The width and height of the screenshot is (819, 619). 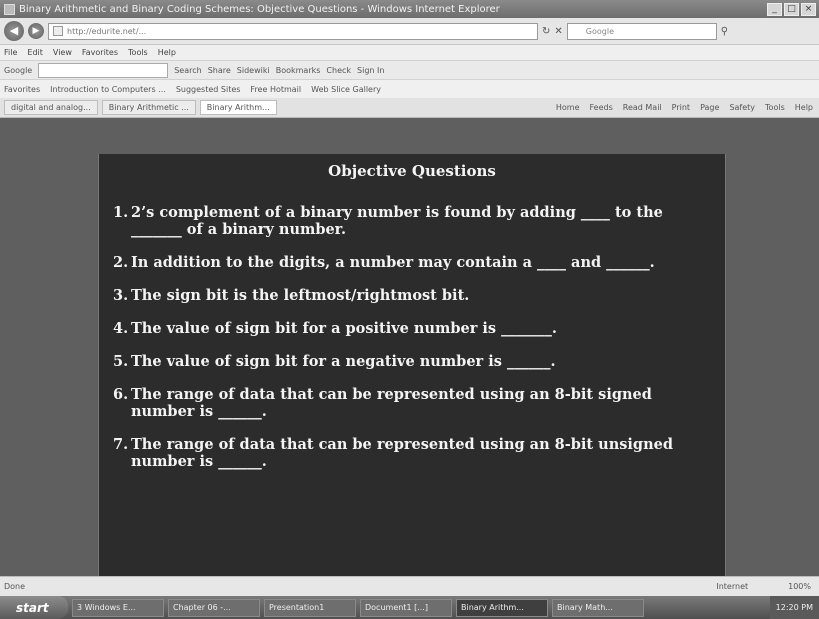 What do you see at coordinates (62, 52) in the screenshot?
I see `menu-view: View` at bounding box center [62, 52].